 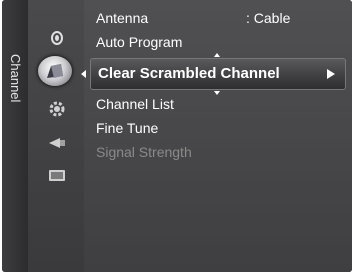 What do you see at coordinates (193, 18) in the screenshot?
I see `menu-item-antenna: Antenna : Cable` at bounding box center [193, 18].